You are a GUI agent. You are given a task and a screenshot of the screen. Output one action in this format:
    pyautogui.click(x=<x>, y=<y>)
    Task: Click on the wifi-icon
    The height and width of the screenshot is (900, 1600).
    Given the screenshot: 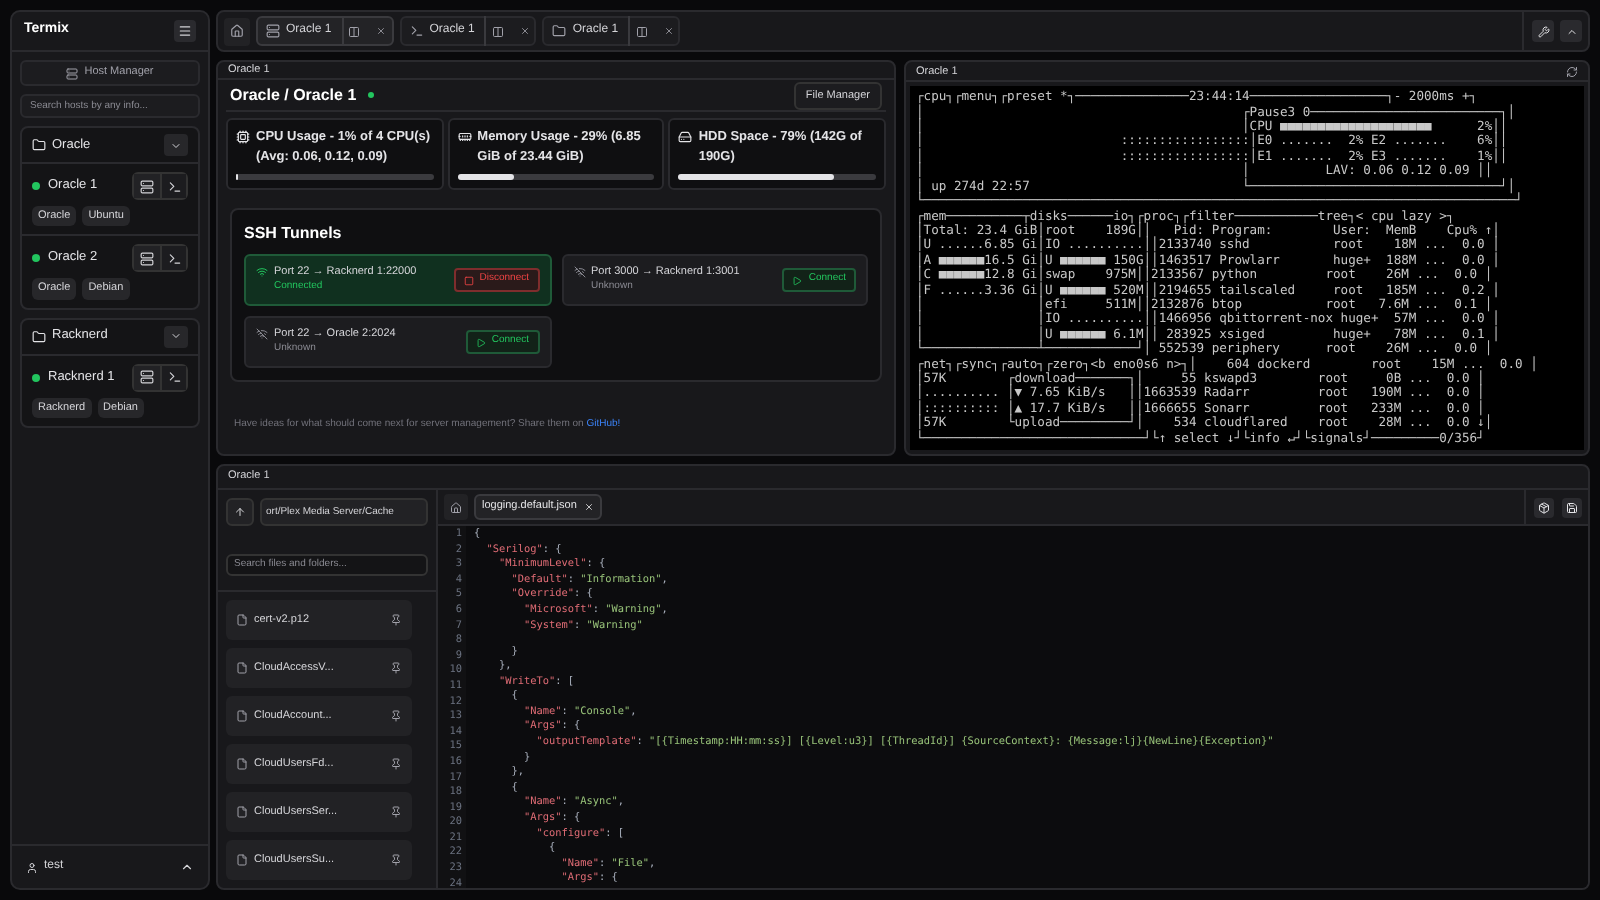 What is the action you would take?
    pyautogui.click(x=262, y=272)
    